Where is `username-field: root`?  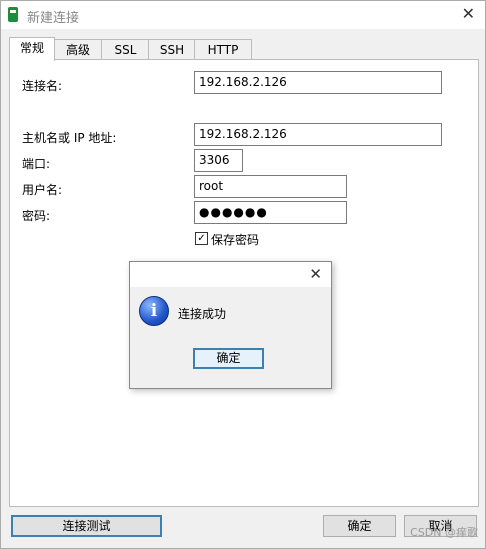 username-field: root is located at coordinates (270, 186).